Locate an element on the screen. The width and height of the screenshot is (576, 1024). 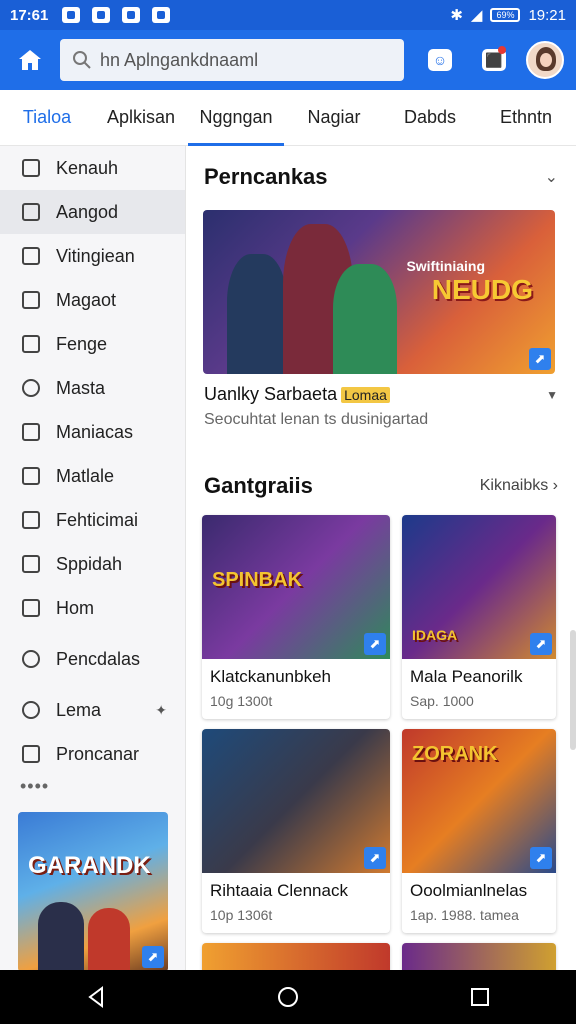
sidebar-item-label: Proncanar is located at coordinates (98, 753).